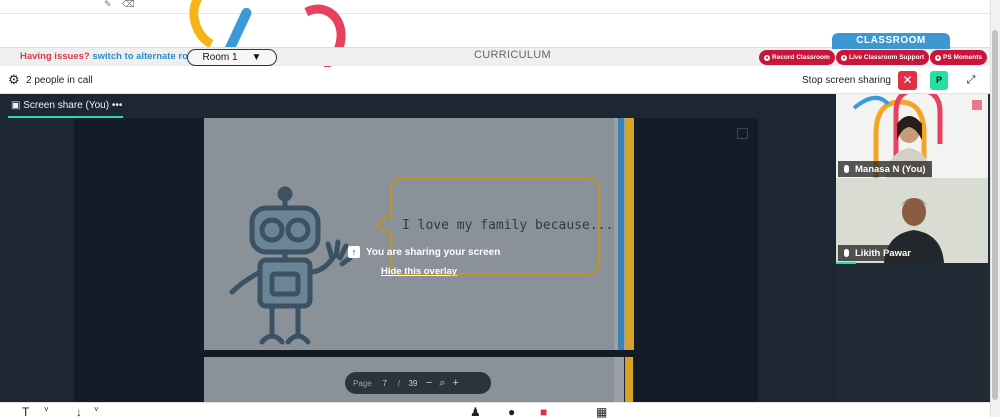 This screenshot has width=1000, height=419. Describe the element at coordinates (419, 271) in the screenshot. I see `hide-overlay-link: Hide this overlay` at that location.